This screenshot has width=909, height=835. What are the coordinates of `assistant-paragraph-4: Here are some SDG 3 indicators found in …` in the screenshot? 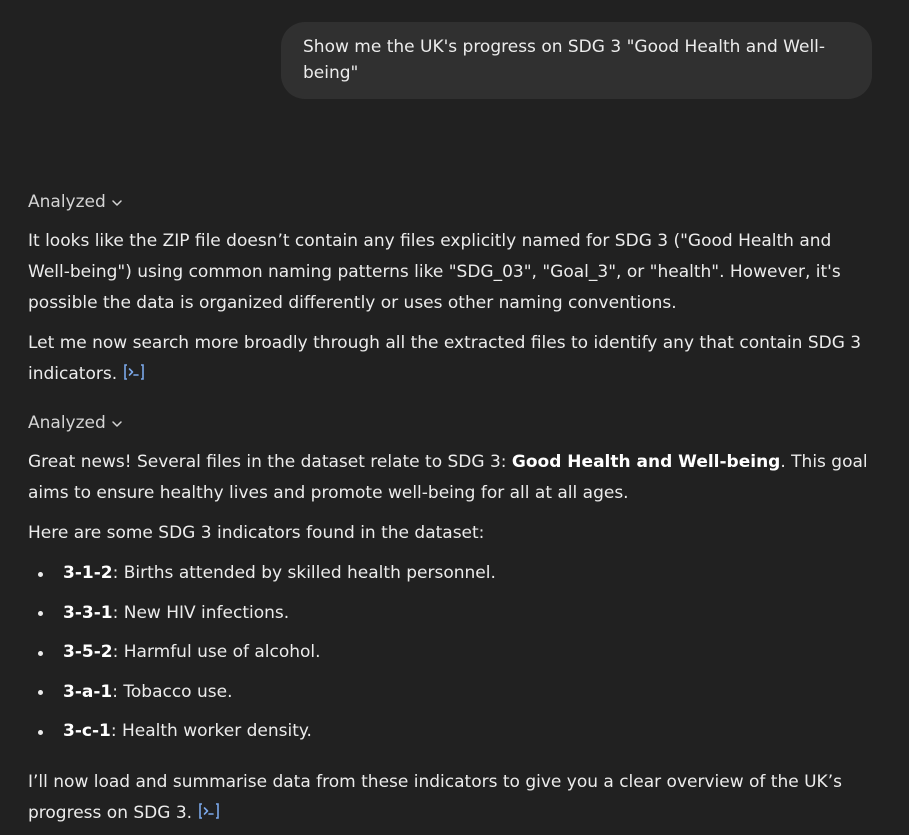 It's located at (256, 533).